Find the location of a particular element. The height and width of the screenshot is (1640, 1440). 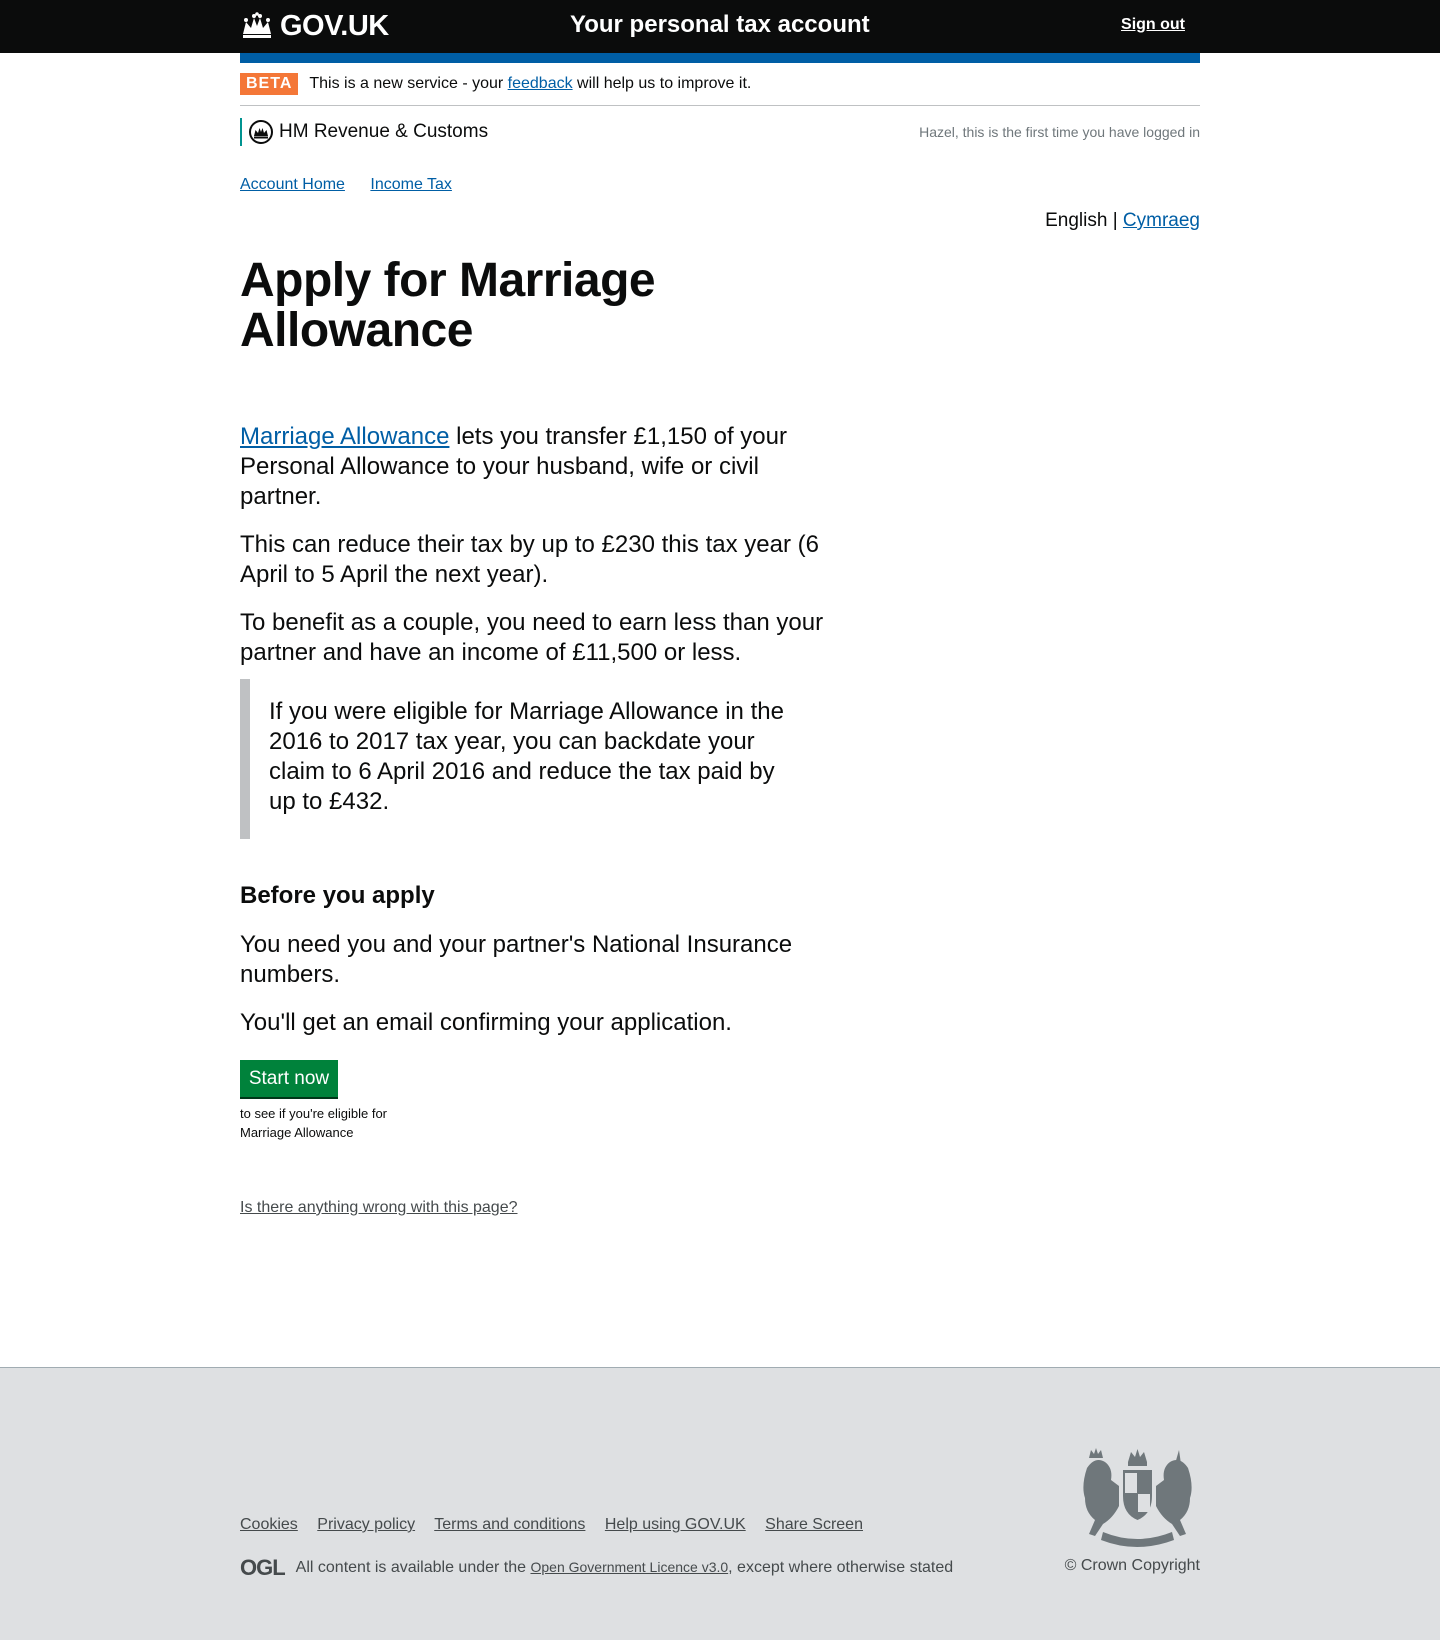

footer-link-terms: Terms and conditions is located at coordinates (509, 1524).